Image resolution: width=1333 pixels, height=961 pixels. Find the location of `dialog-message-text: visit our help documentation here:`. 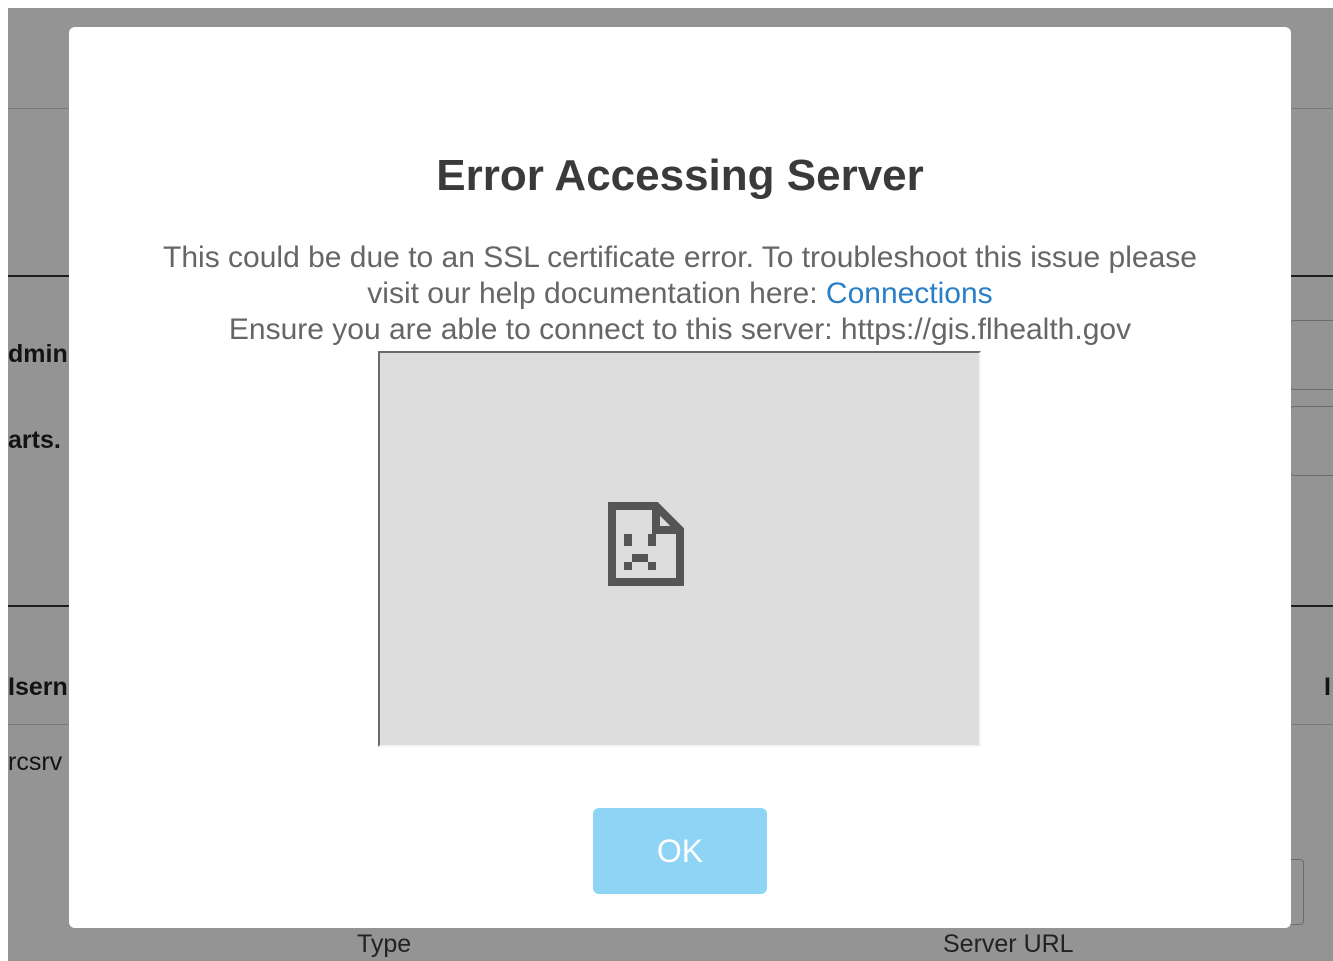

dialog-message-text: visit our help documentation here: is located at coordinates (596, 293).